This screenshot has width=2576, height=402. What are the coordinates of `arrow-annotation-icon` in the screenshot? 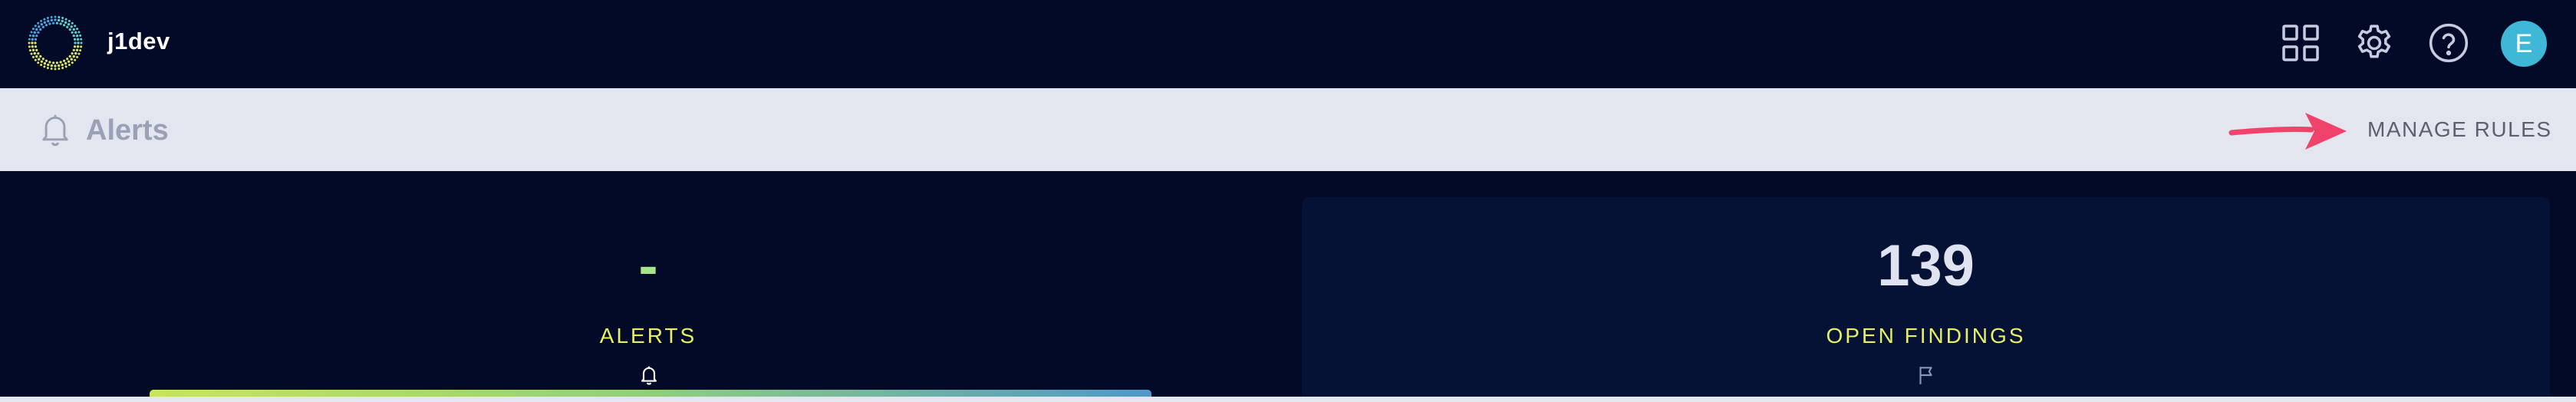 It's located at (2287, 131).